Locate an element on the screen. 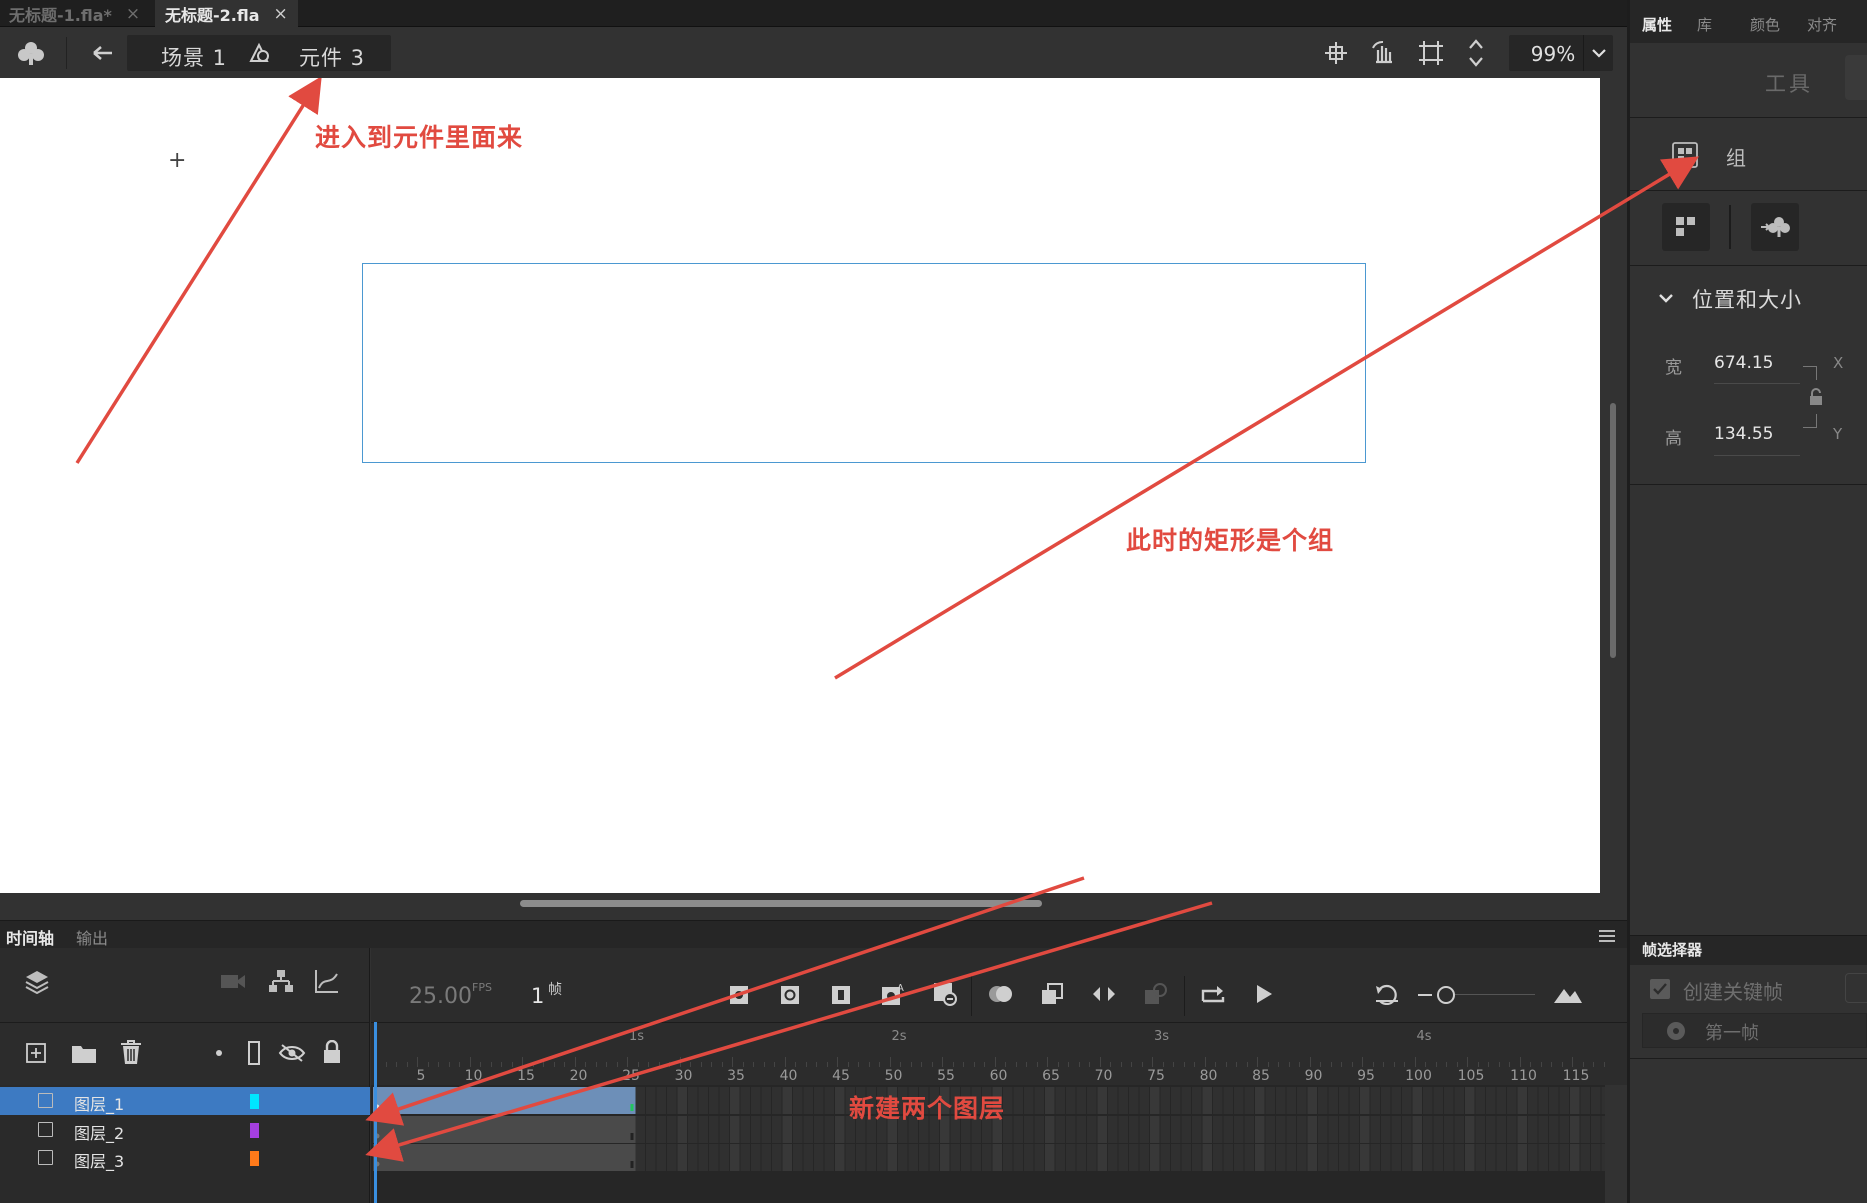  layer-name: 图层_1 is located at coordinates (99, 1103).